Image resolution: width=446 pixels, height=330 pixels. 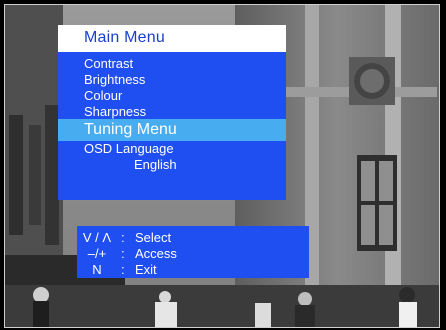 What do you see at coordinates (97, 237) in the screenshot?
I see `select-key-hint: V / Λ` at bounding box center [97, 237].